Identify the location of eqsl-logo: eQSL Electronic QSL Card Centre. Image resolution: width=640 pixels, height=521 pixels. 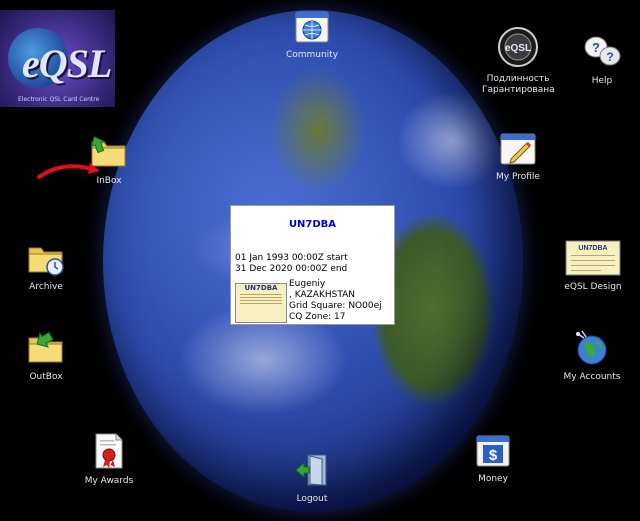
(57, 58).